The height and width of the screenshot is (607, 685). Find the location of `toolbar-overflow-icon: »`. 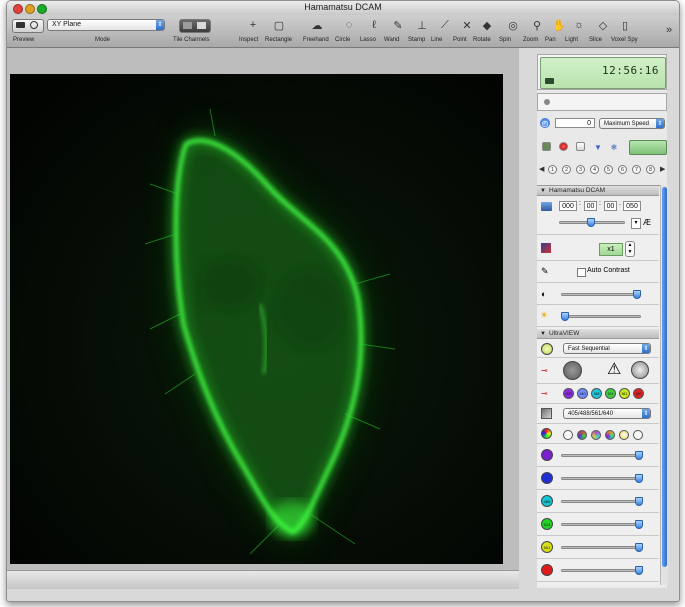

toolbar-overflow-icon: » is located at coordinates (669, 30).